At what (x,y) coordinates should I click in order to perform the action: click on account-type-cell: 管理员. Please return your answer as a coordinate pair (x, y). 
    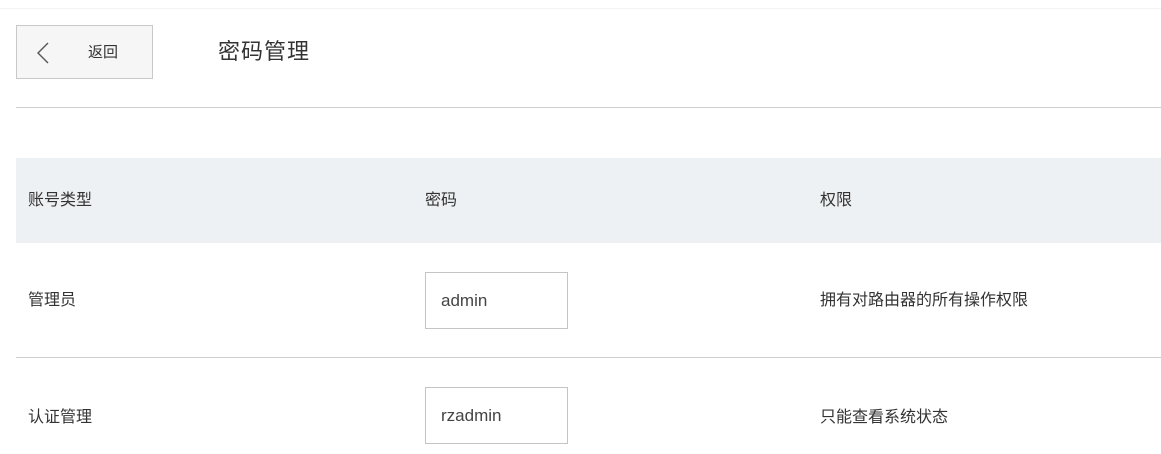
    Looking at the image, I should click on (52, 300).